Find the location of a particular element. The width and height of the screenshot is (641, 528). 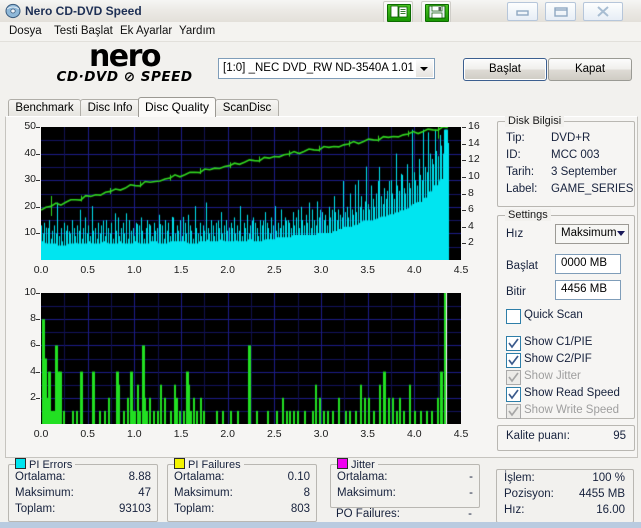

copy-to-clipboard-icon is located at coordinates (398, 12).